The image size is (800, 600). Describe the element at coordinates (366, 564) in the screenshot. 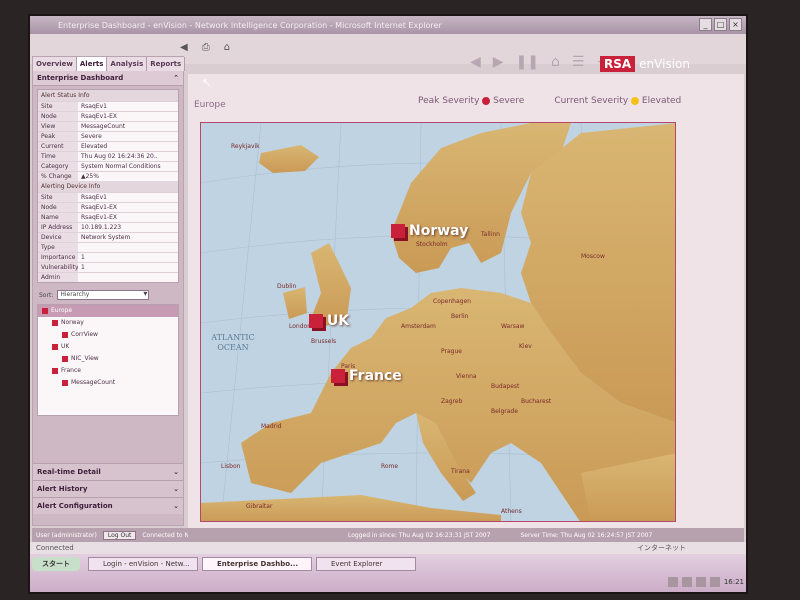

I see `taskbar-item-event-explorer: Event Explorer` at that location.